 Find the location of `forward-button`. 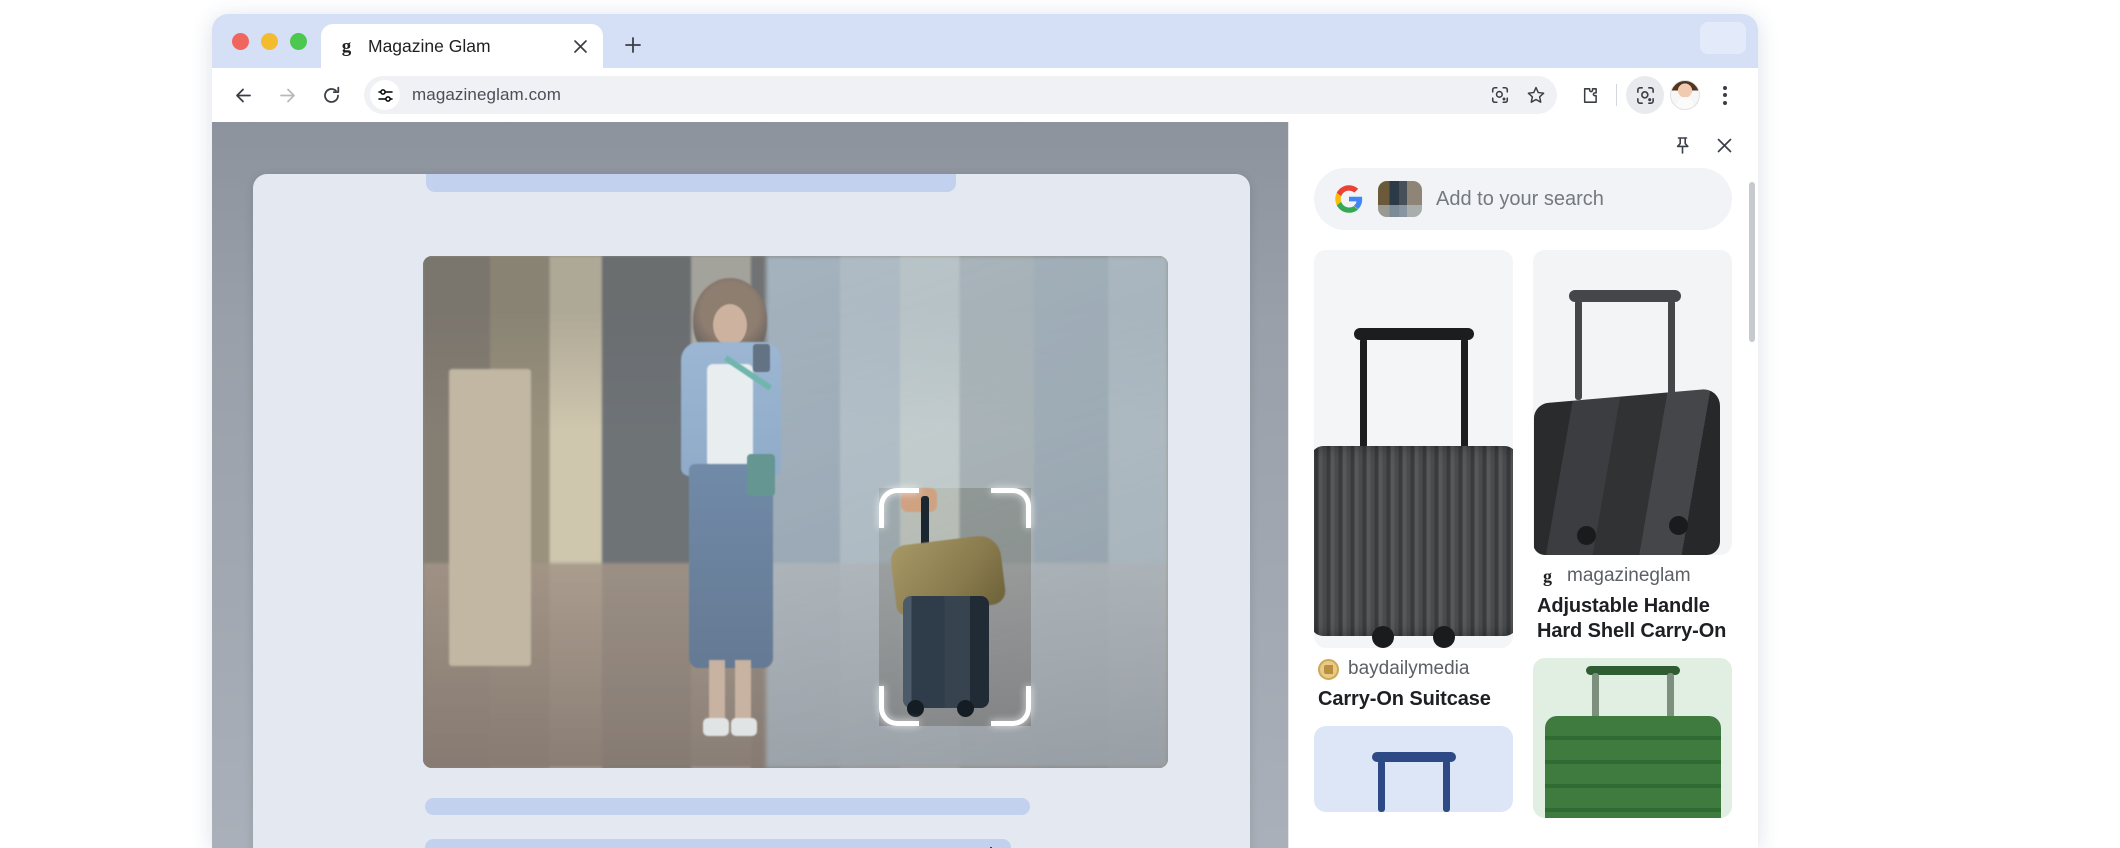

forward-button is located at coordinates (287, 95).